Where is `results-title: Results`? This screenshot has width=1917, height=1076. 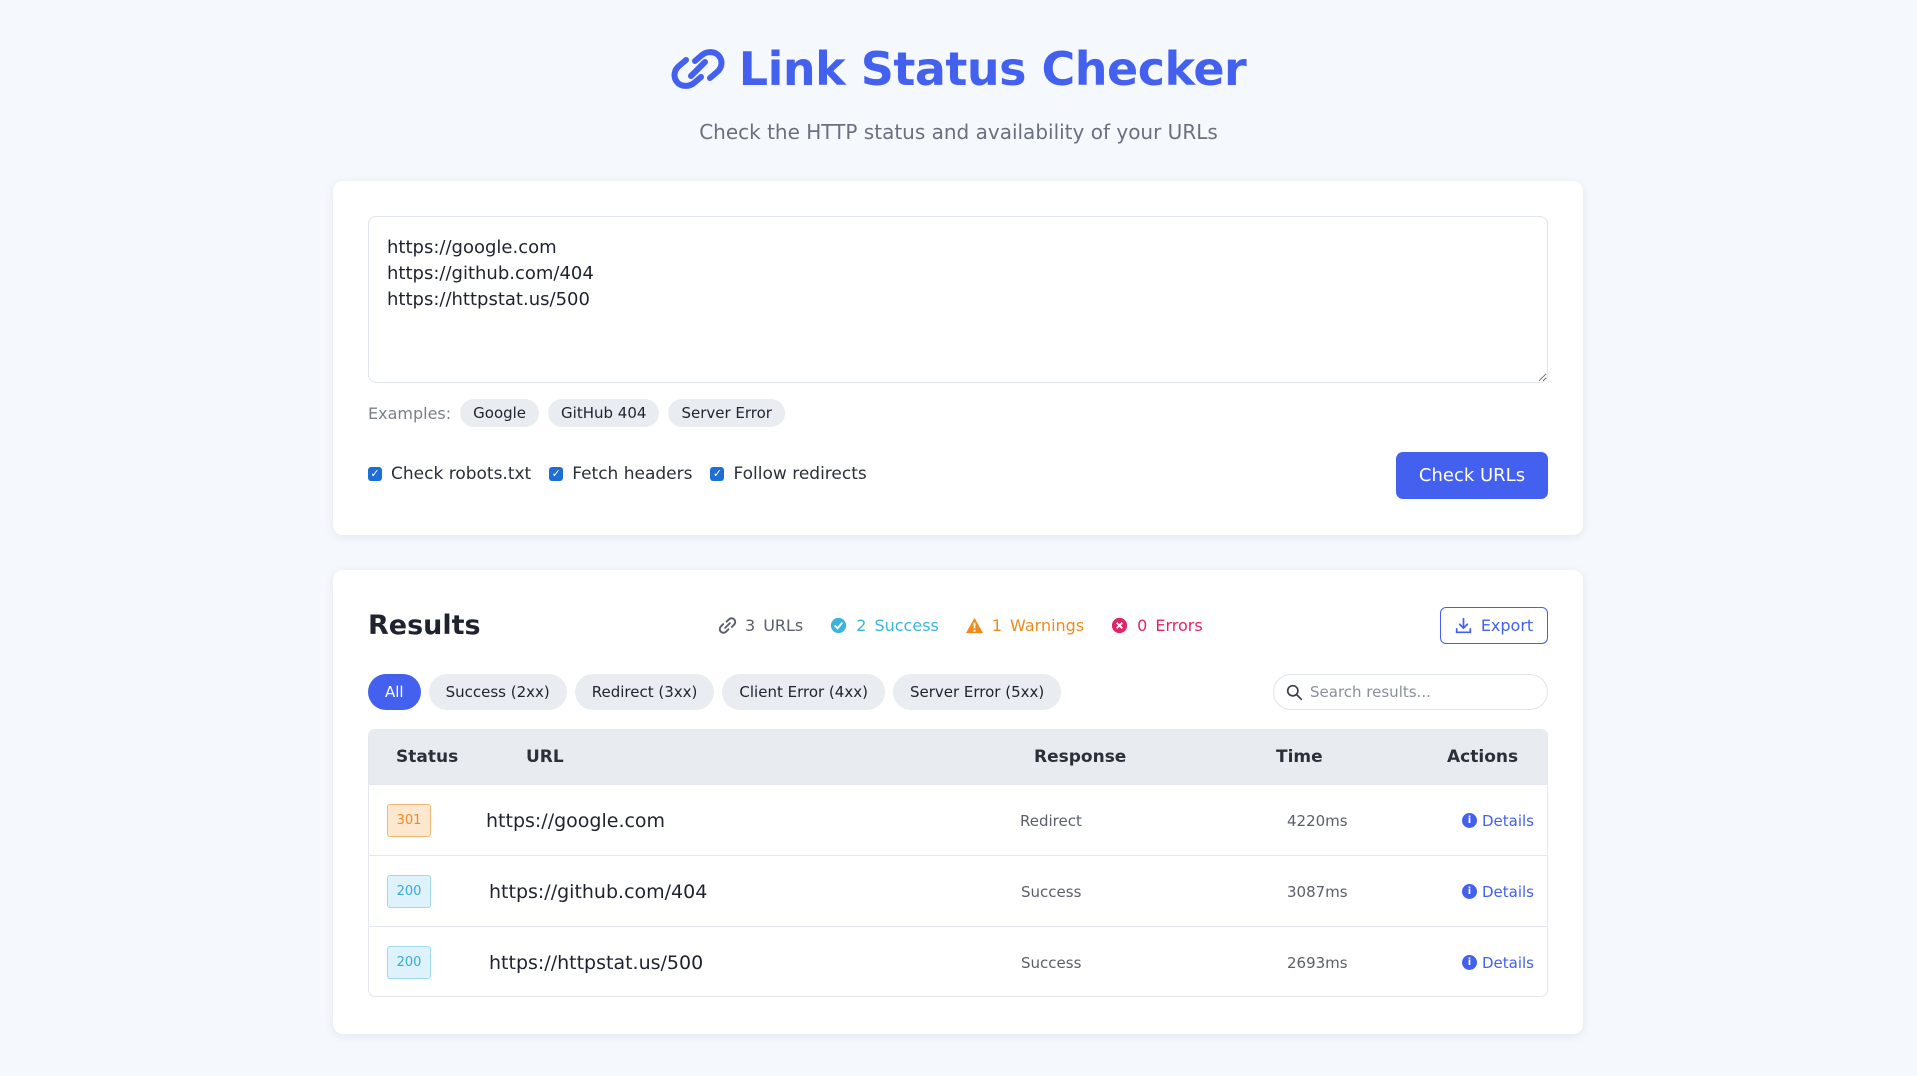
results-title: Results is located at coordinates (424, 625).